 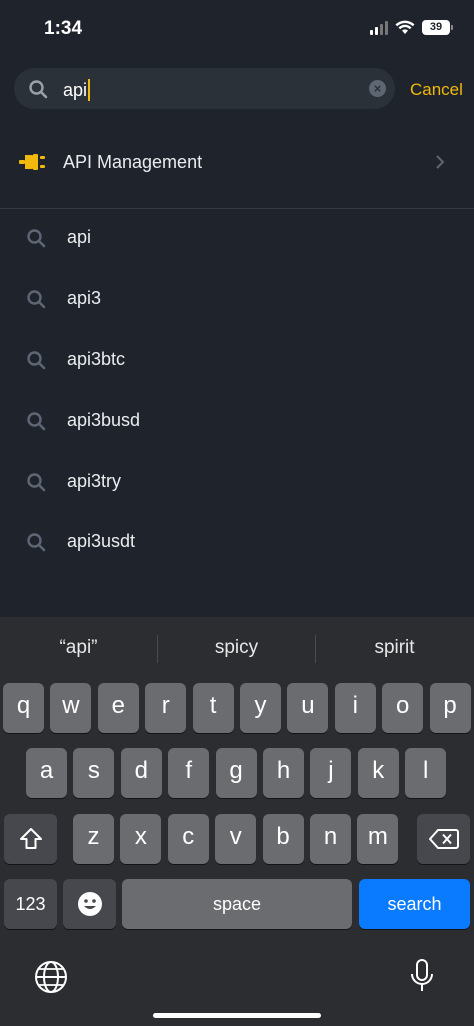 I want to click on key-l: l, so click(x=426, y=773).